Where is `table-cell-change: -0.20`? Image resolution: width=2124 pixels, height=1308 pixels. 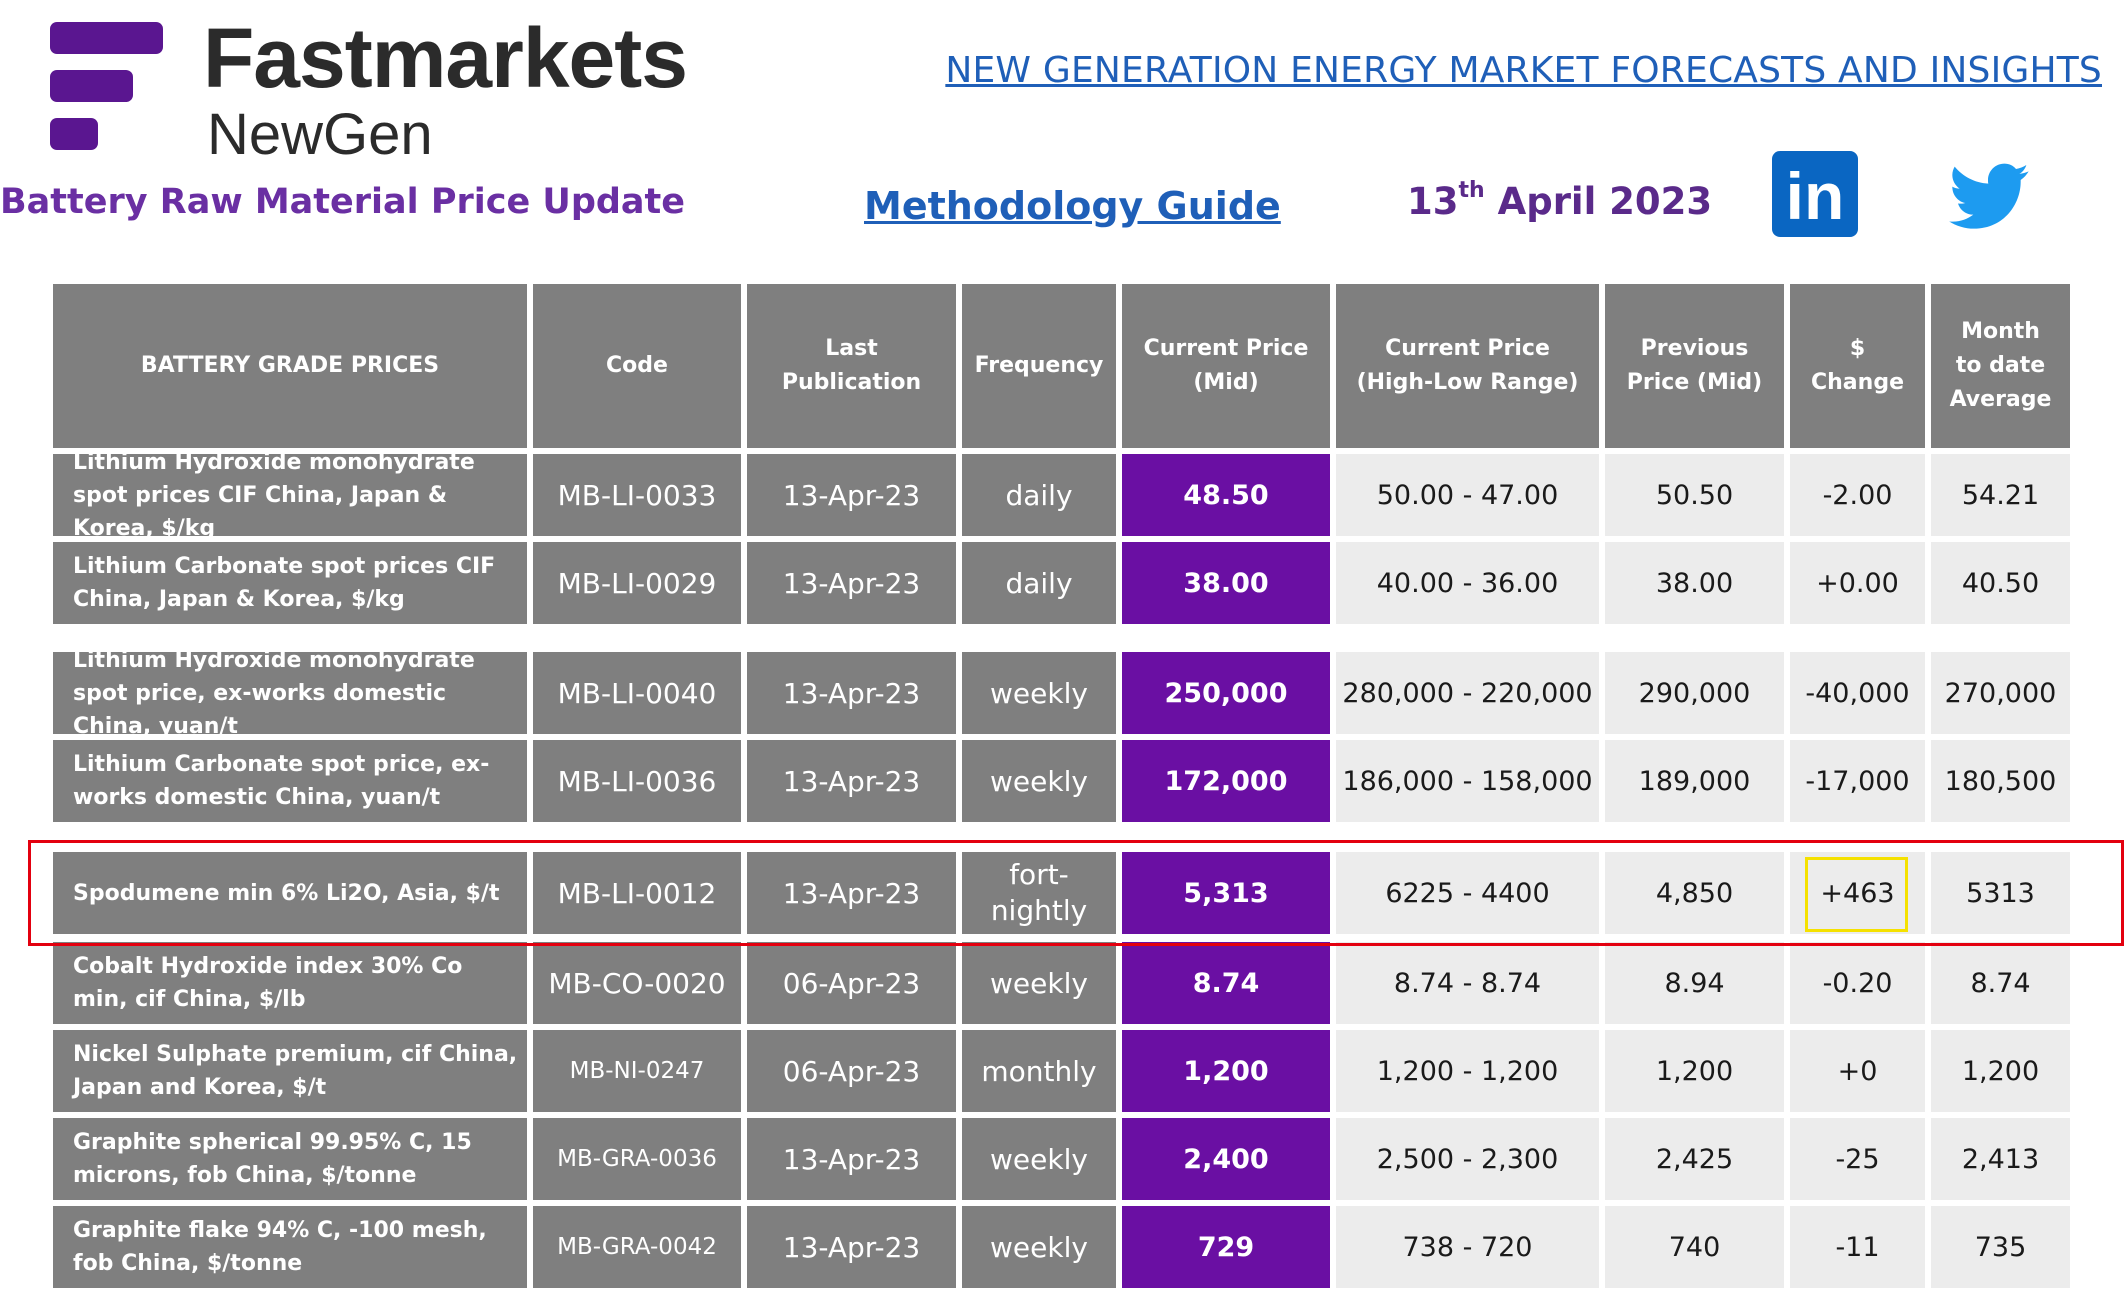 table-cell-change: -0.20 is located at coordinates (1857, 983).